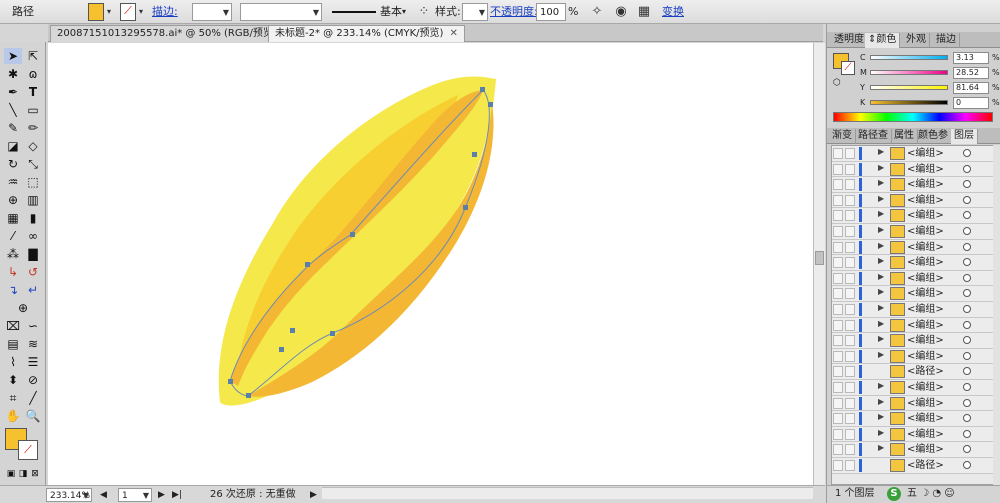 Image resolution: width=1000 pixels, height=503 pixels. What do you see at coordinates (644, 12) in the screenshot?
I see `align-to-icon: ▦` at bounding box center [644, 12].